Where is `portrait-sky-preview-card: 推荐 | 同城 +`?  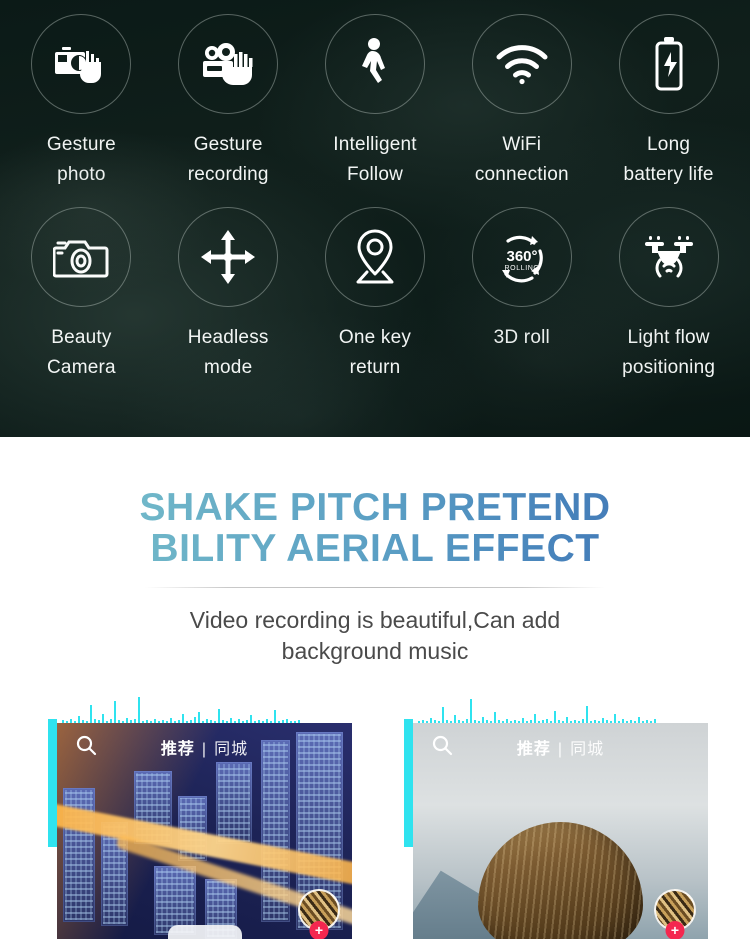 portrait-sky-preview-card: 推荐 | 同城 + is located at coordinates (556, 814).